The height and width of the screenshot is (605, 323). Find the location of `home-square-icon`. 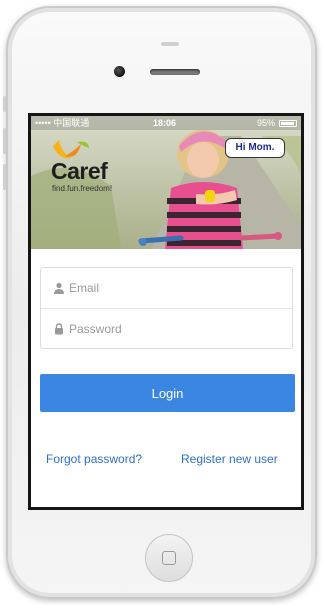

home-square-icon is located at coordinates (169, 558).